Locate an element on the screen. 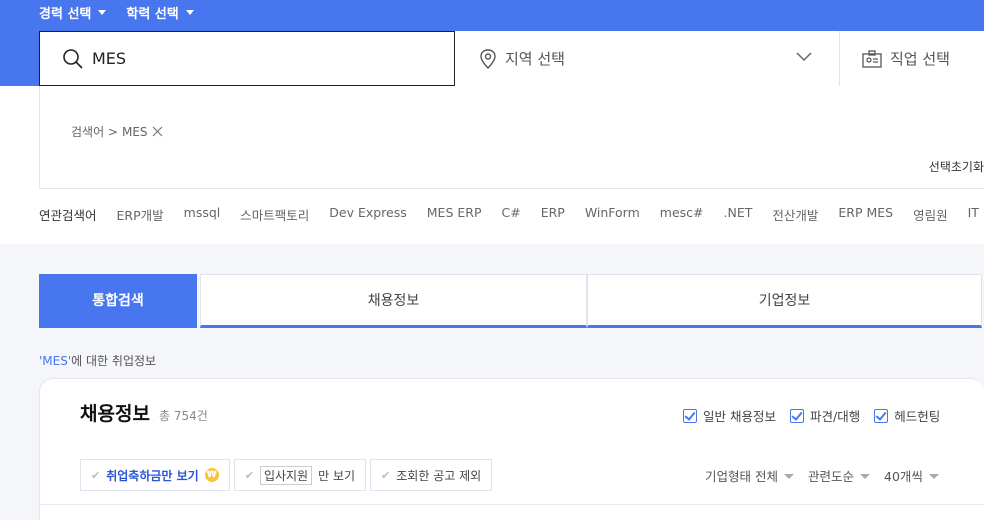 The image size is (984, 520). result-count: 총 754건 is located at coordinates (183, 416).